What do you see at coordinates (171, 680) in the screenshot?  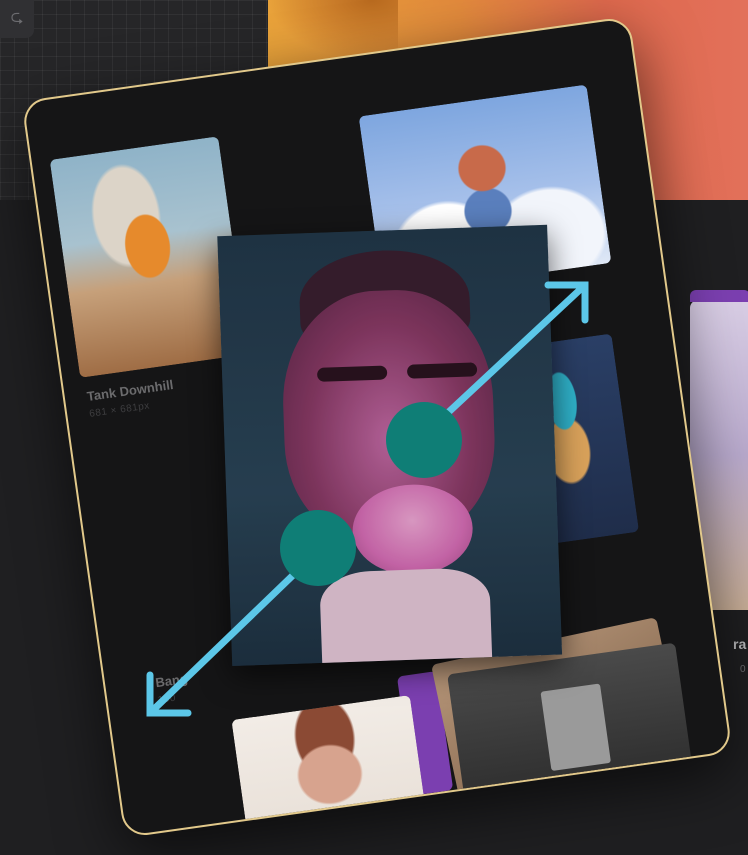 I see `artwork-title-bang: Bang` at bounding box center [171, 680].